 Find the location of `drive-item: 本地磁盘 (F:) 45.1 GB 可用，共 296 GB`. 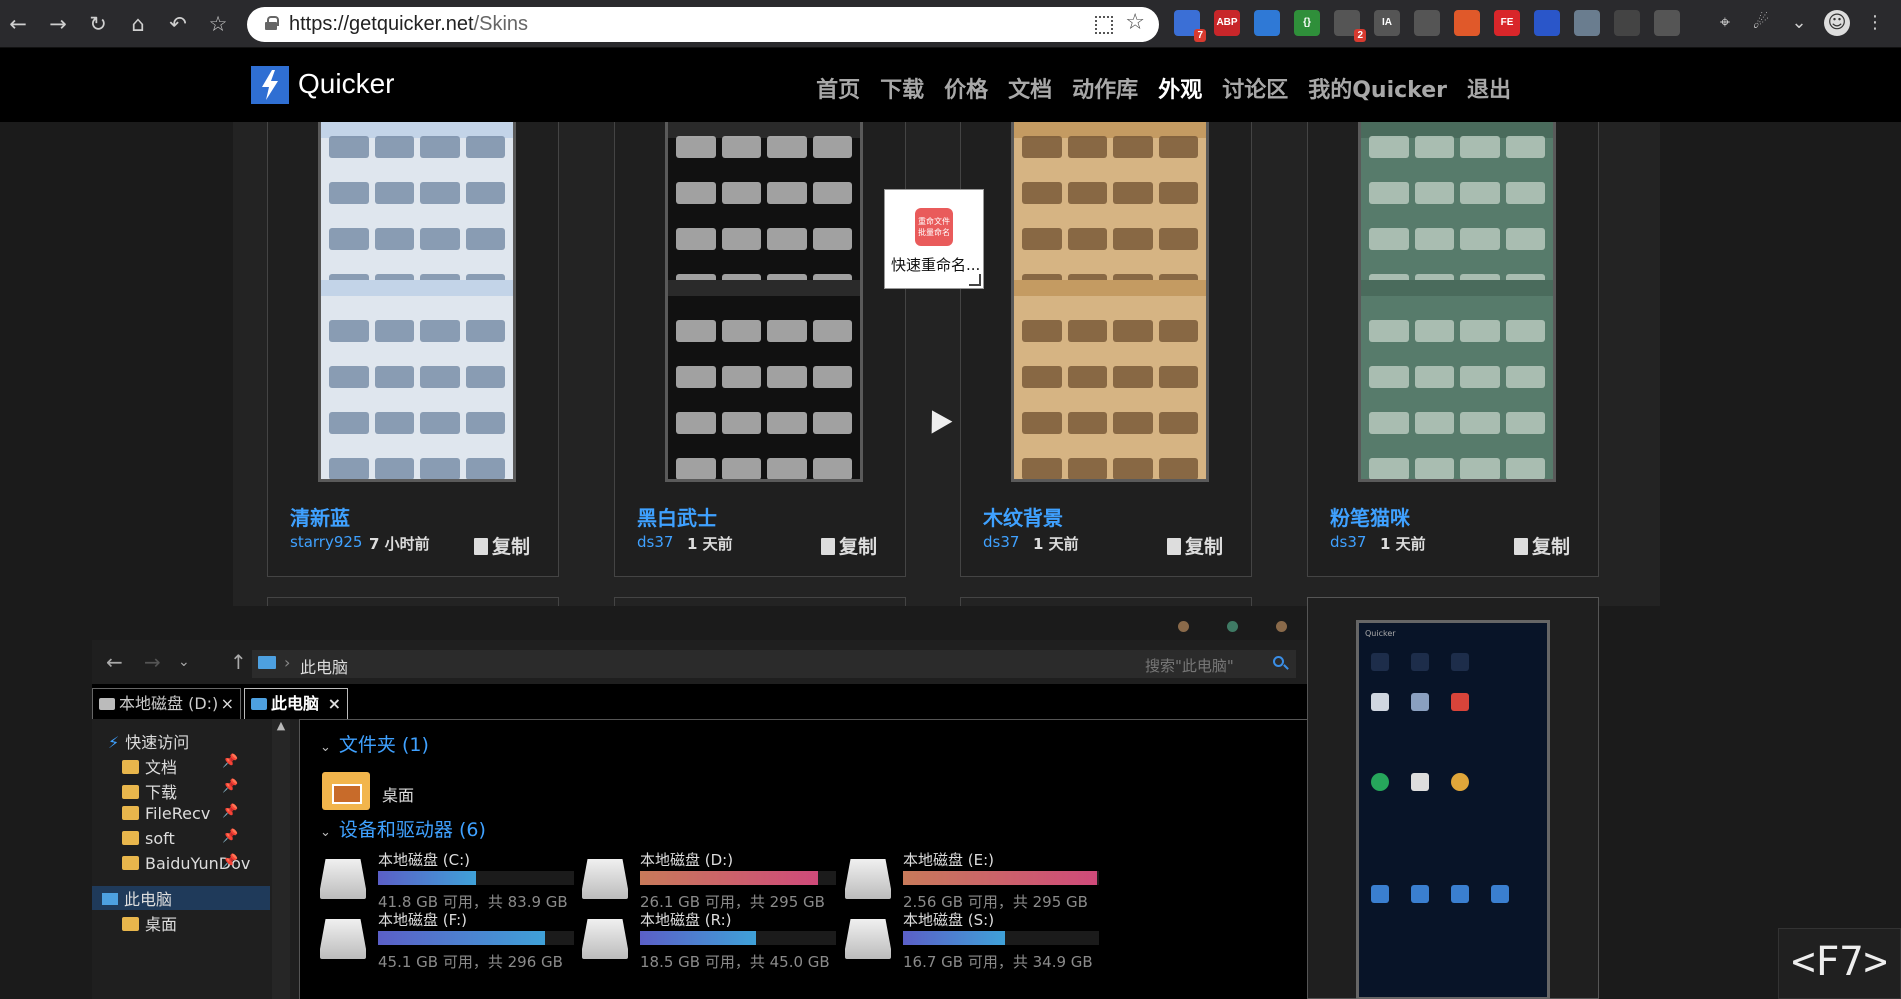

drive-item: 本地磁盘 (F:) 45.1 GB 可用，共 296 GB is located at coordinates (460, 940).